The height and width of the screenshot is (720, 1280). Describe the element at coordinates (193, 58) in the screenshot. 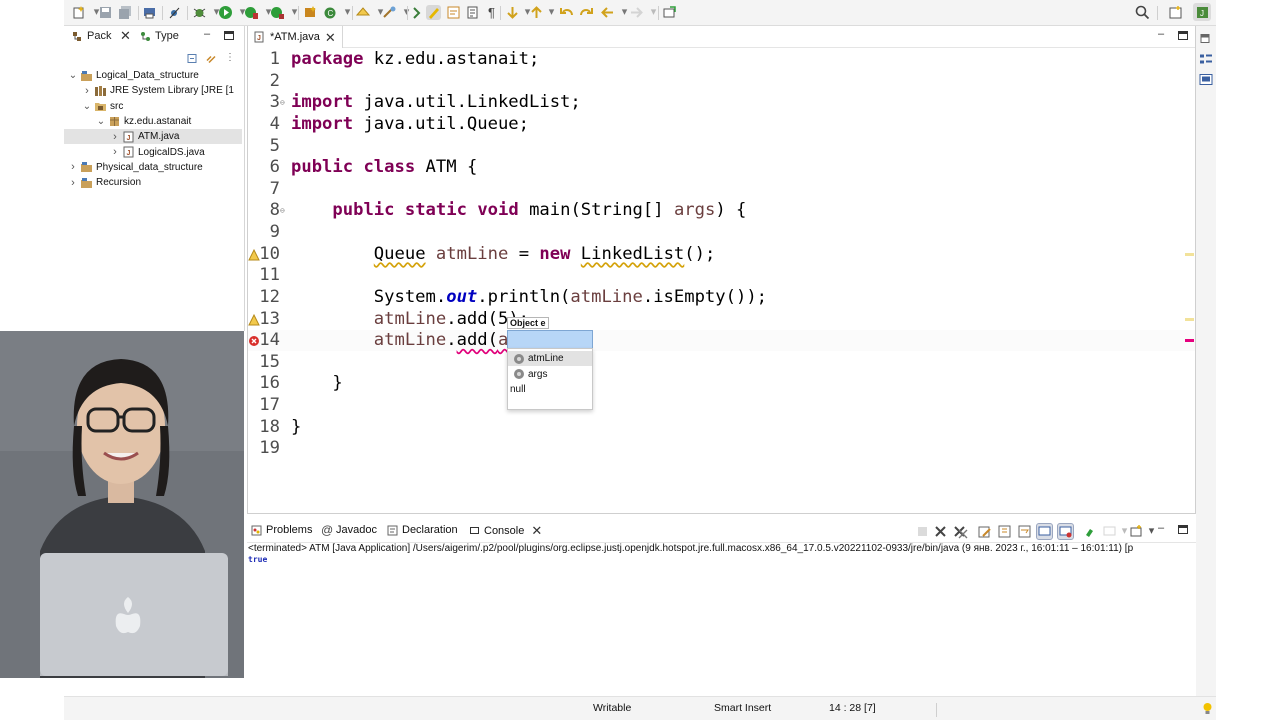

I see `collapse-all-icon` at that location.